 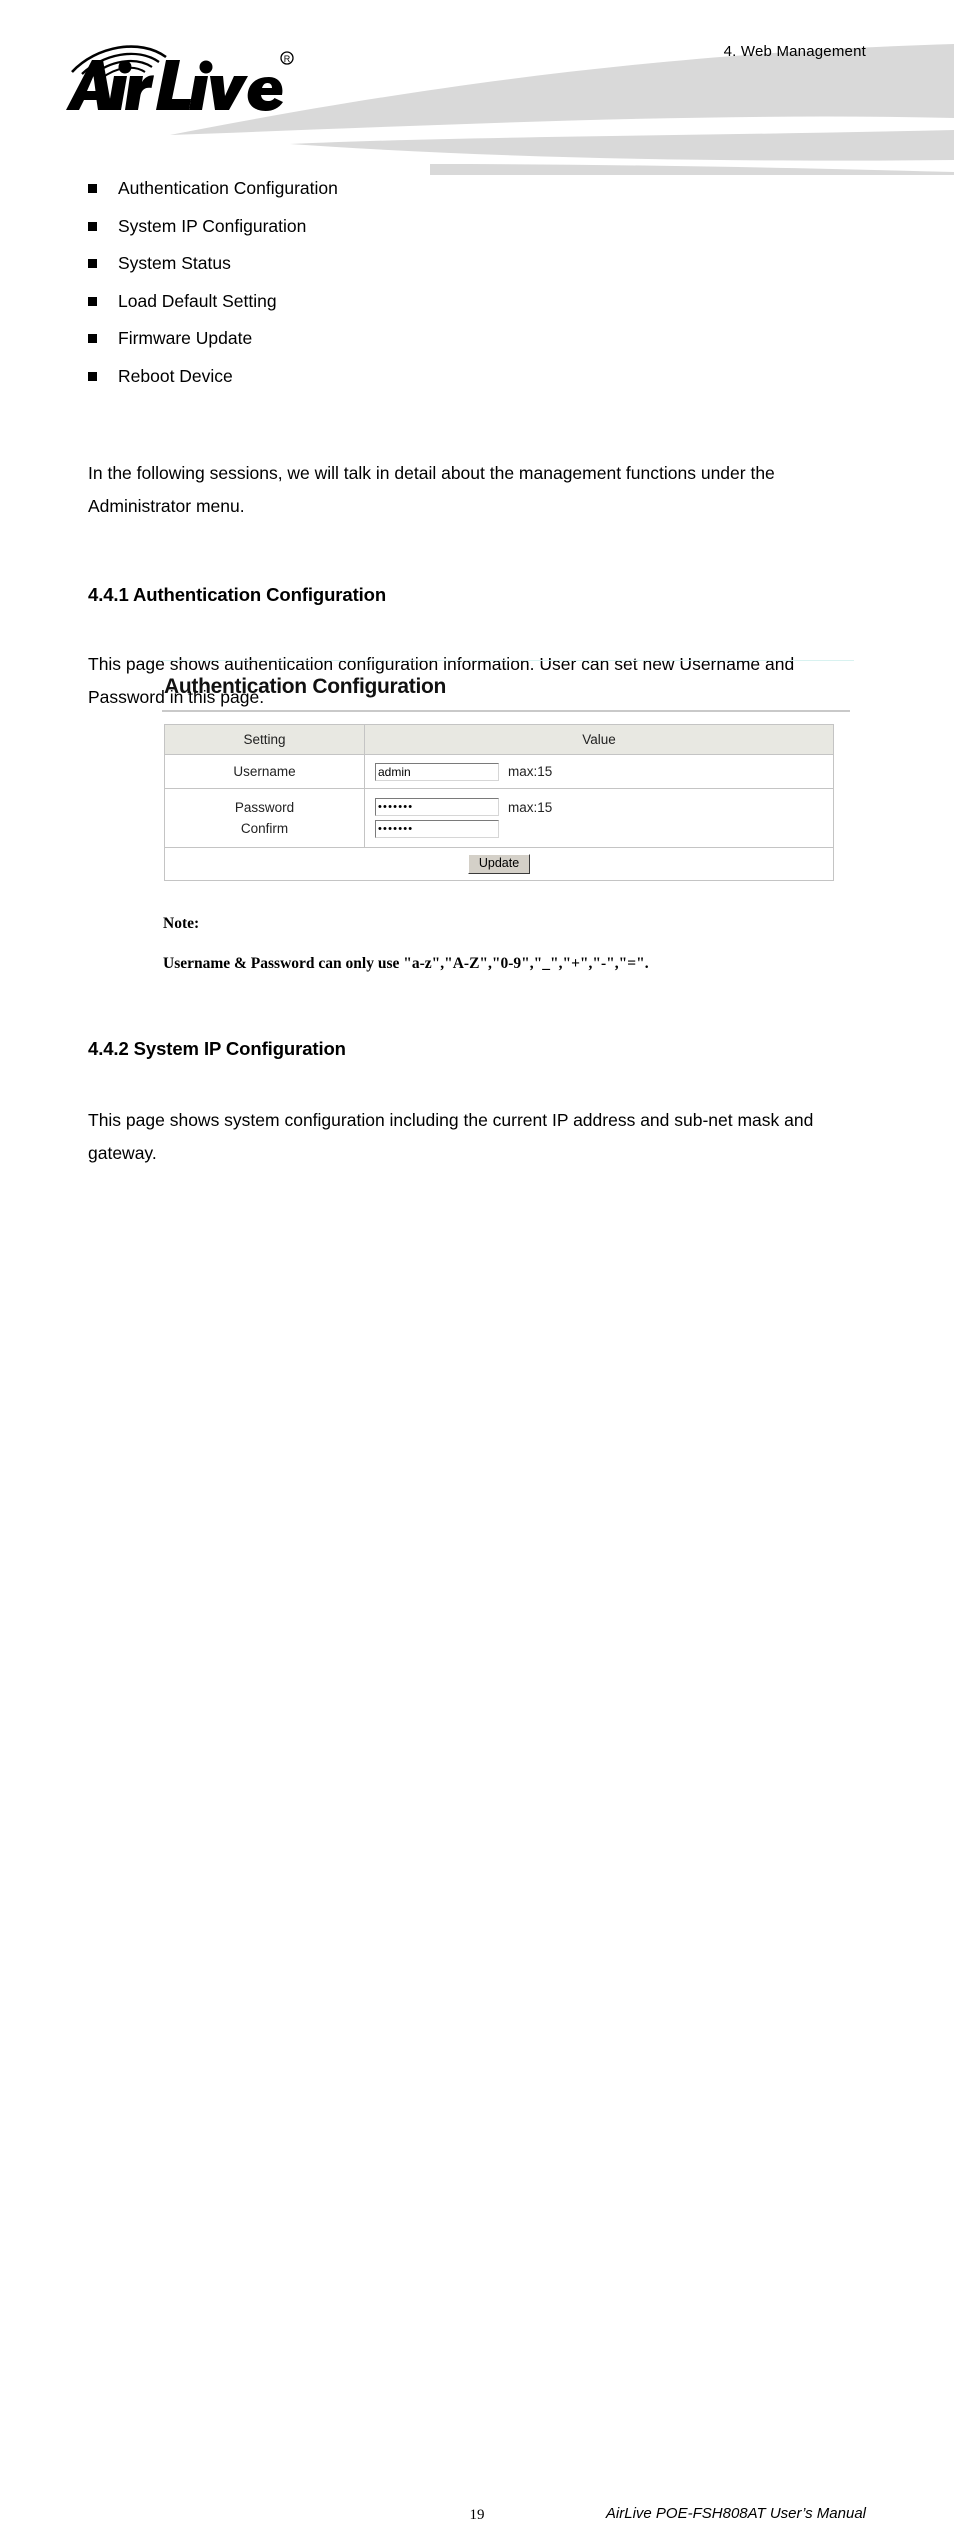 I want to click on note-title: Note:, so click(x=181, y=923).